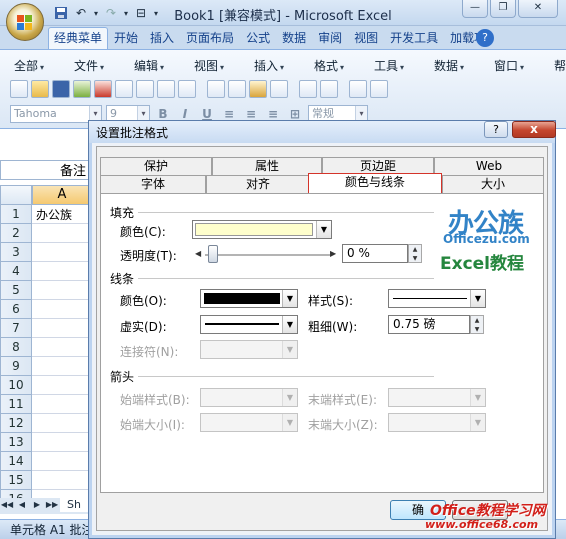 This screenshot has height=539, width=566. Describe the element at coordinates (126, 38) in the screenshot. I see `tab-home: 开始` at that location.